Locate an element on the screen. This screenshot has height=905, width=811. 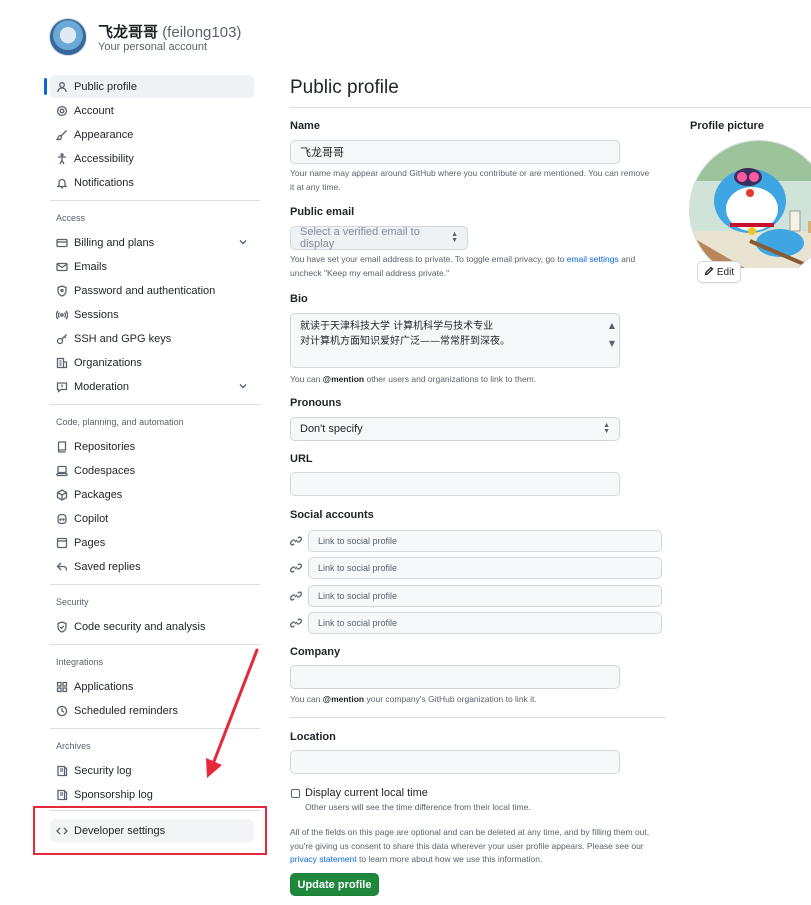
sidebar-group-access: Access is located at coordinates (71, 218).